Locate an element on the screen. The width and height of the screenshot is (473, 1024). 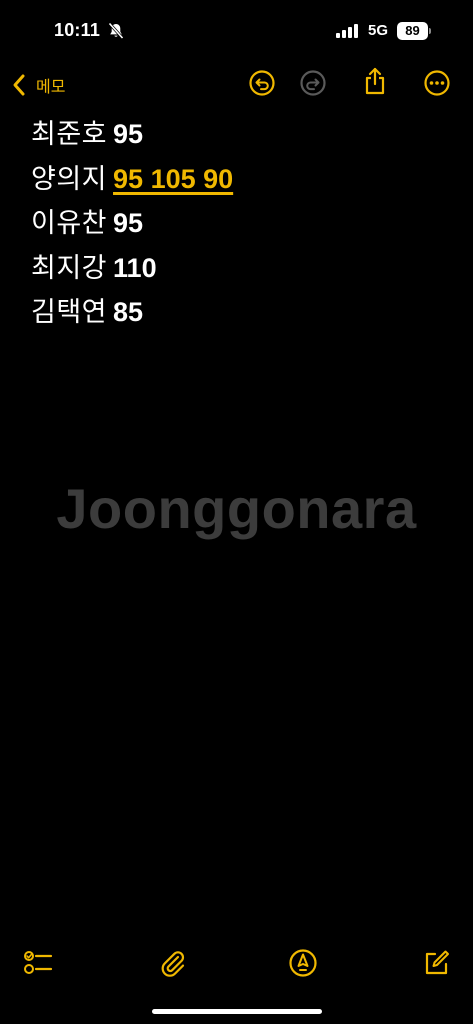
back-label: 메모 is located at coordinates (51, 87).